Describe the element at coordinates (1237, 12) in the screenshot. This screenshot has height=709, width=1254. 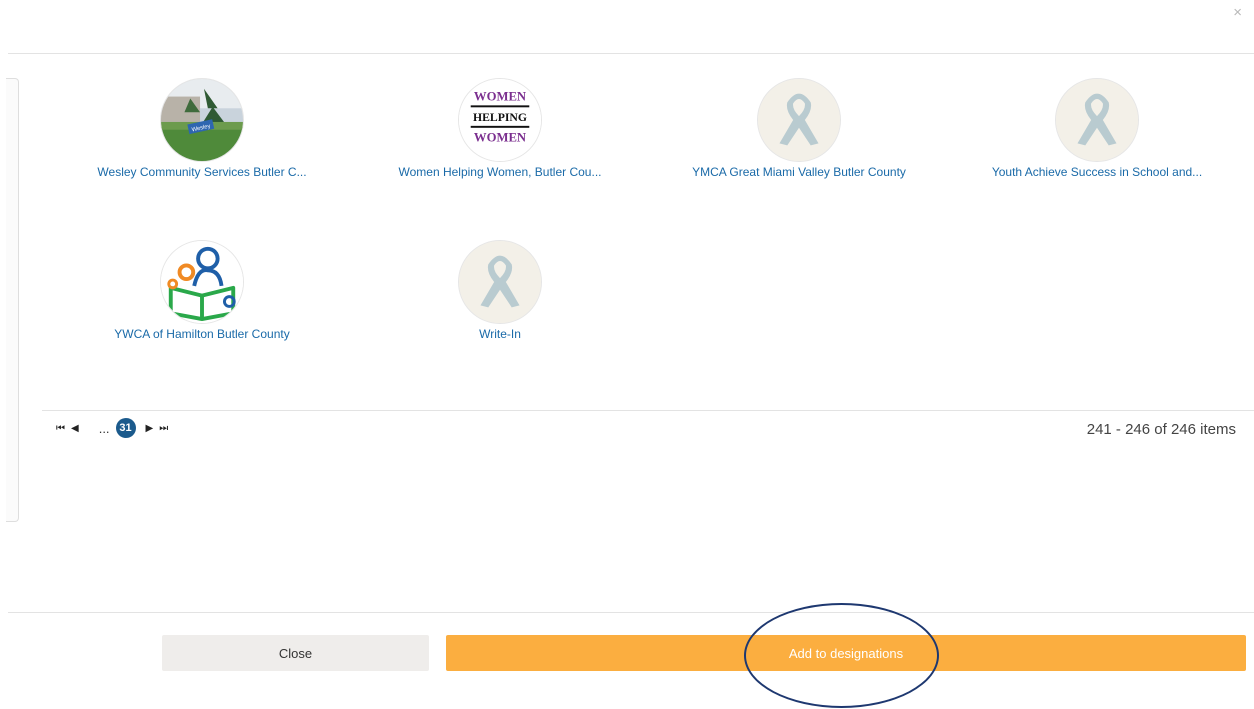
I see `dialog-close-icon: ×` at that location.